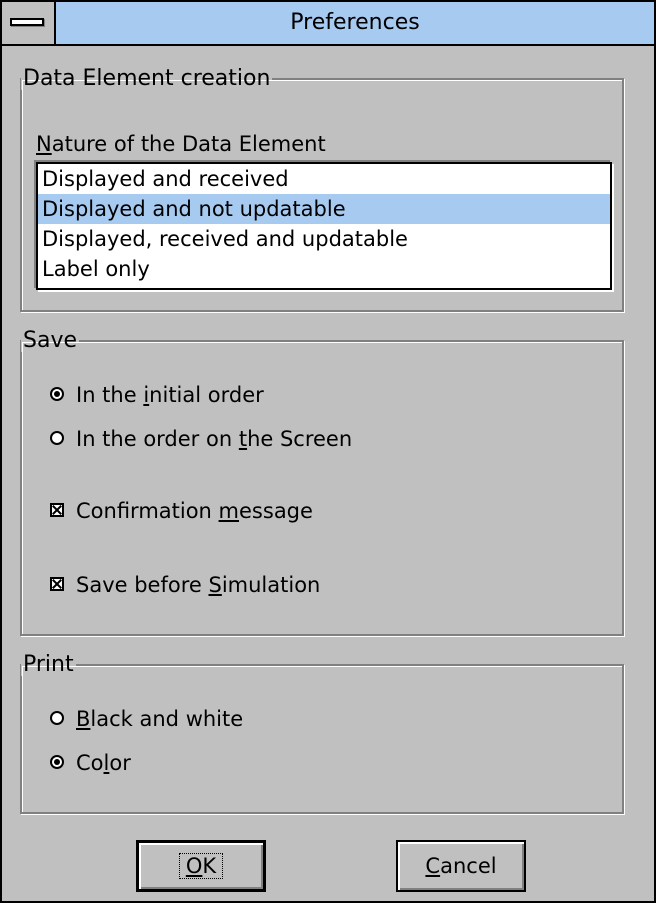  What do you see at coordinates (157, 395) in the screenshot?
I see `radio-initial-order: In the initial order` at bounding box center [157, 395].